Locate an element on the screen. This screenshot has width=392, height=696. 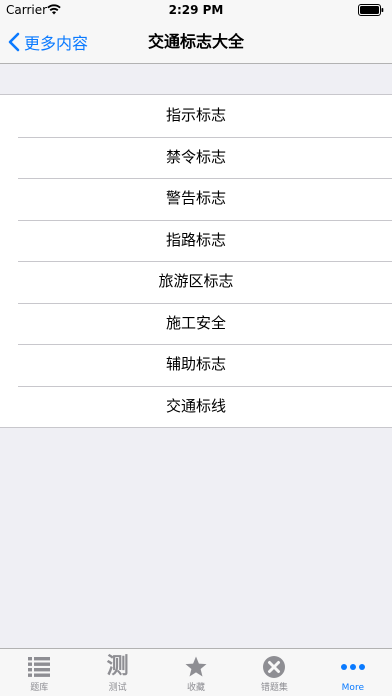
tab-label: 收藏 is located at coordinates (196, 688).